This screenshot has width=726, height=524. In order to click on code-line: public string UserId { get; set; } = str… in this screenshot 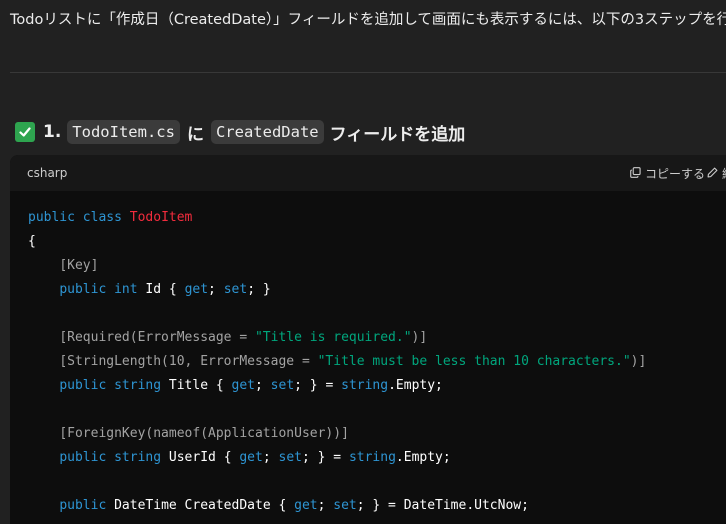, I will do `click(337, 458)`.